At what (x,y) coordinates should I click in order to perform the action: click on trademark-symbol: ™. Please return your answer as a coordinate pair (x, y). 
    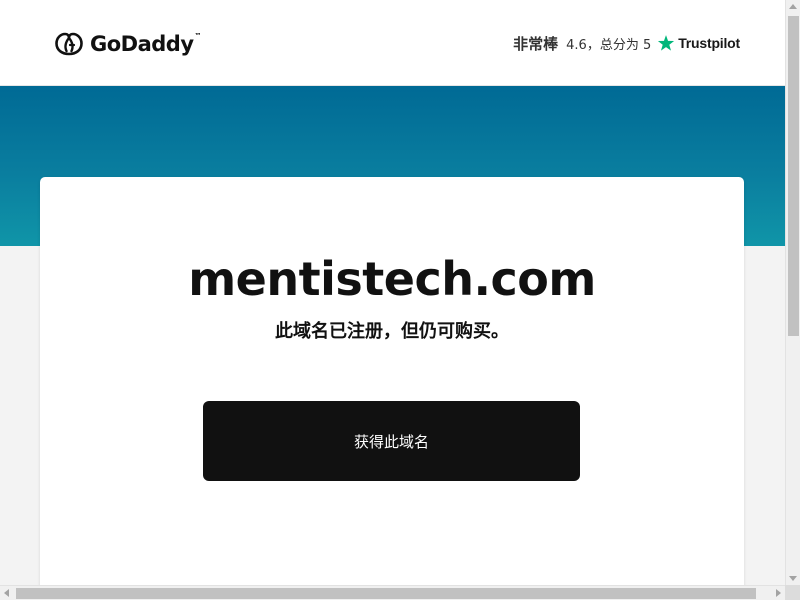
    Looking at the image, I should click on (198, 36).